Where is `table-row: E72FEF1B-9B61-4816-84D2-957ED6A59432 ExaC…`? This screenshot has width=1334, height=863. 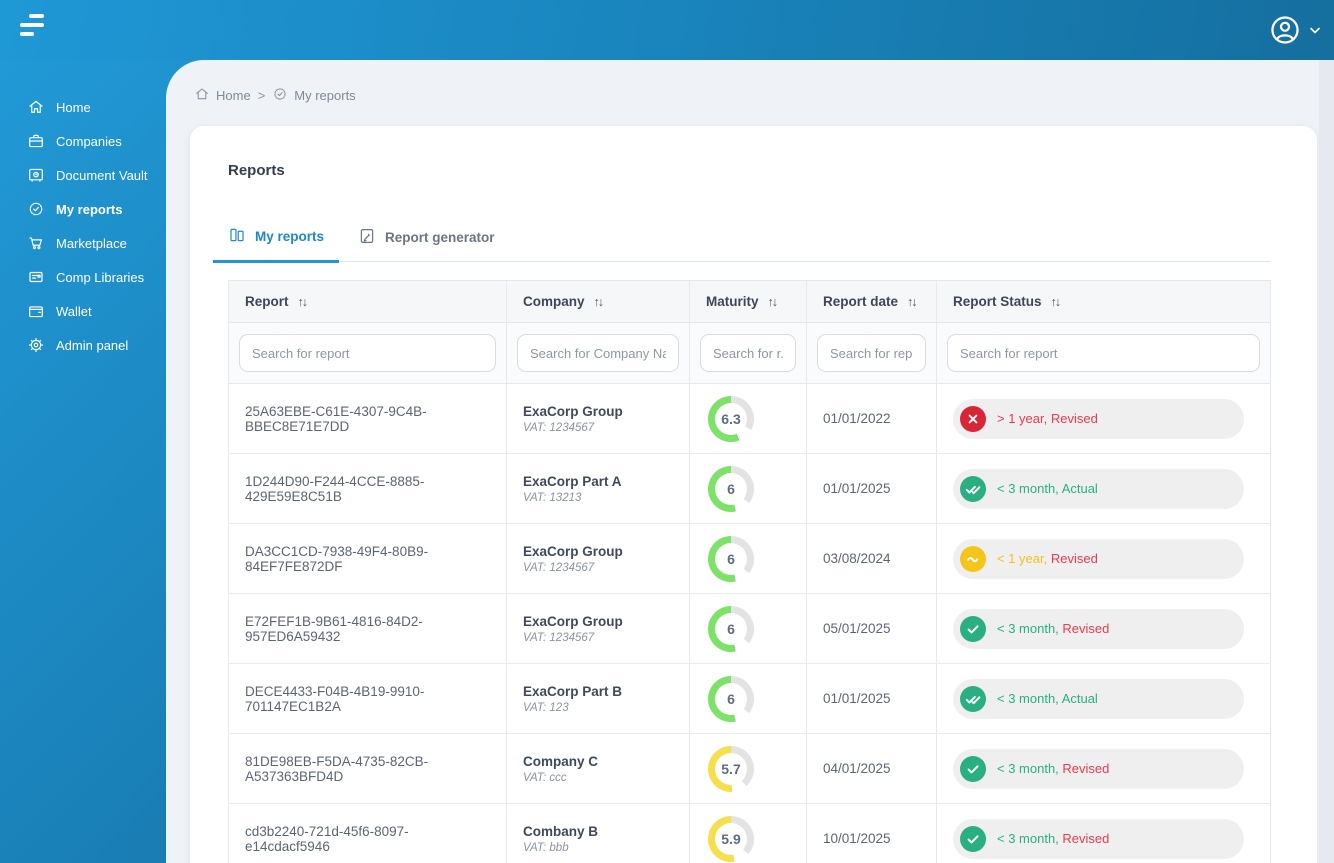 table-row: E72FEF1B-9B61-4816-84D2-957ED6A59432 ExaC… is located at coordinates (749, 628).